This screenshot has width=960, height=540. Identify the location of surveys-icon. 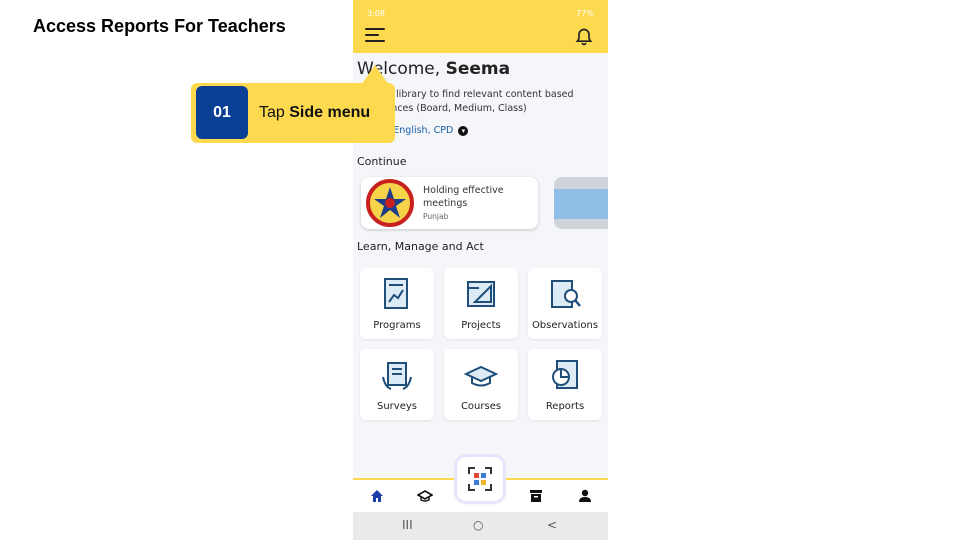
(397, 376).